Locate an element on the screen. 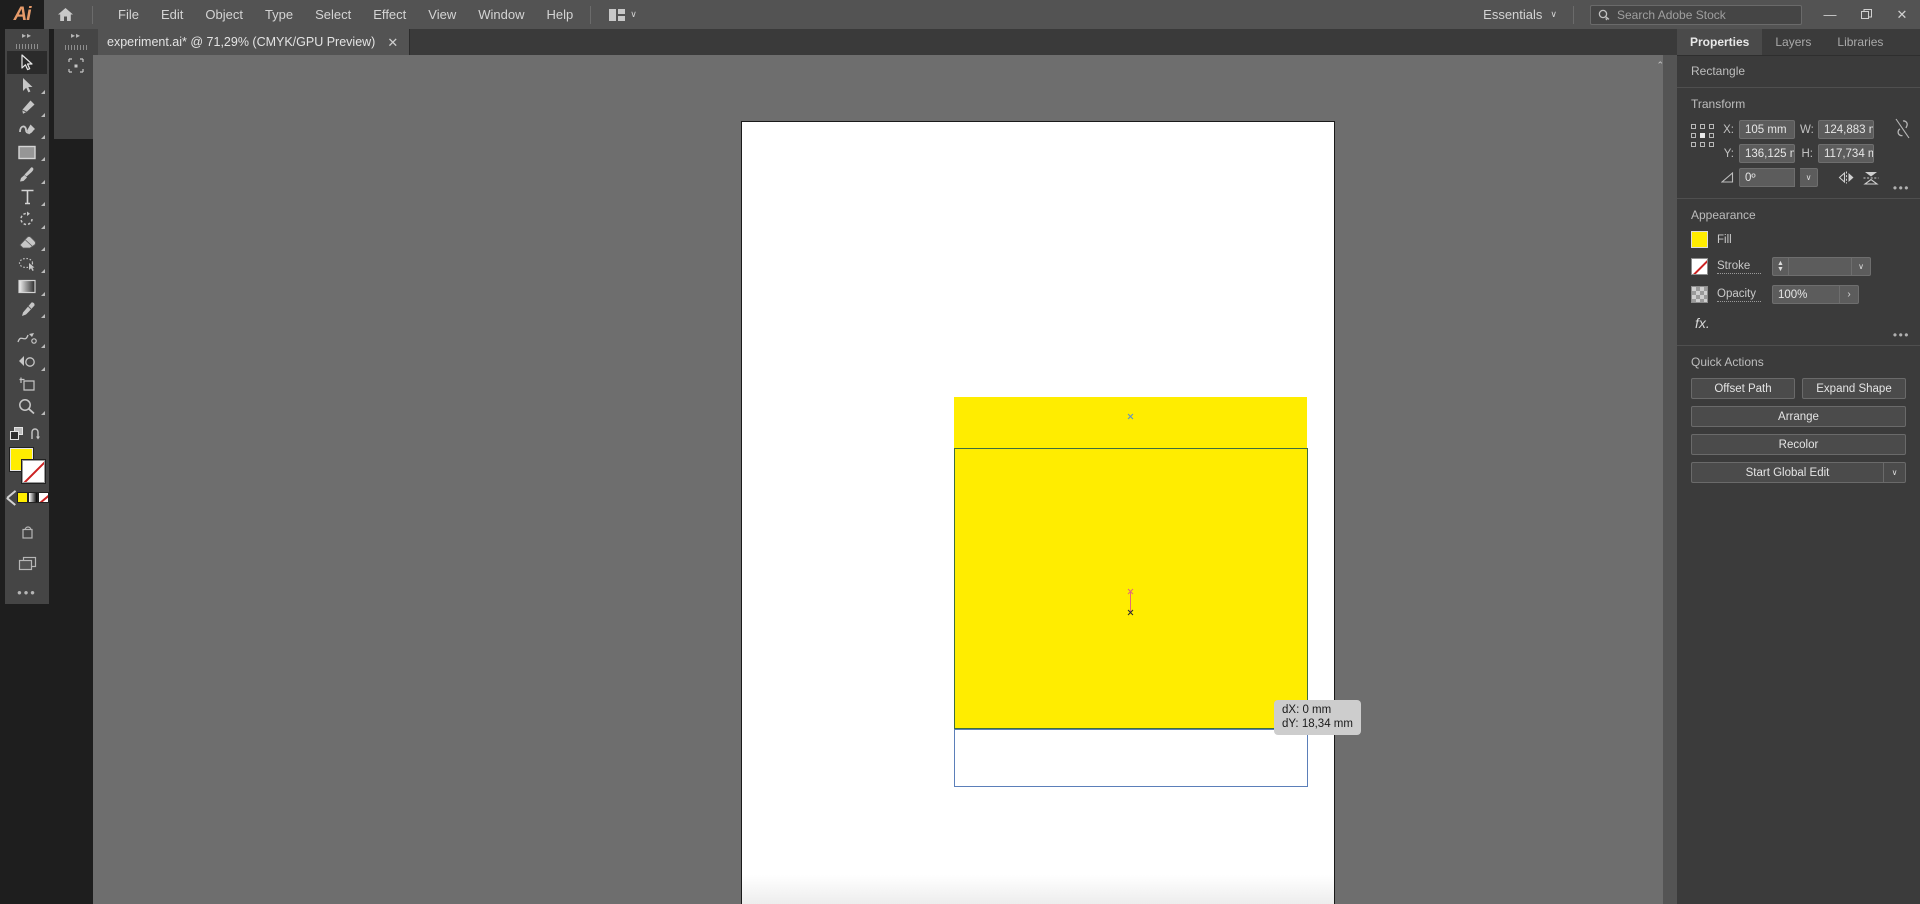 Image resolution: width=1920 pixels, height=904 pixels. arrange-documents-button: ∨ is located at coordinates (623, 15).